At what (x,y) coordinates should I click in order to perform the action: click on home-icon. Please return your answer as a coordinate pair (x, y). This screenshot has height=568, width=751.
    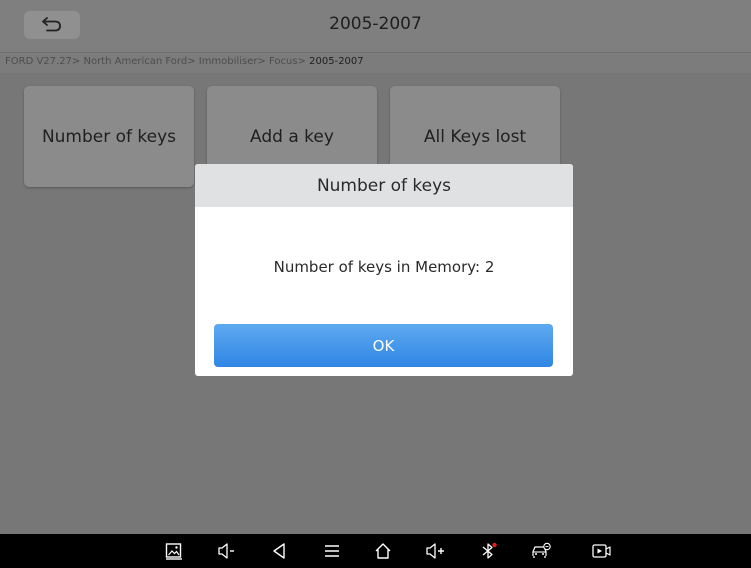
    Looking at the image, I should click on (383, 551).